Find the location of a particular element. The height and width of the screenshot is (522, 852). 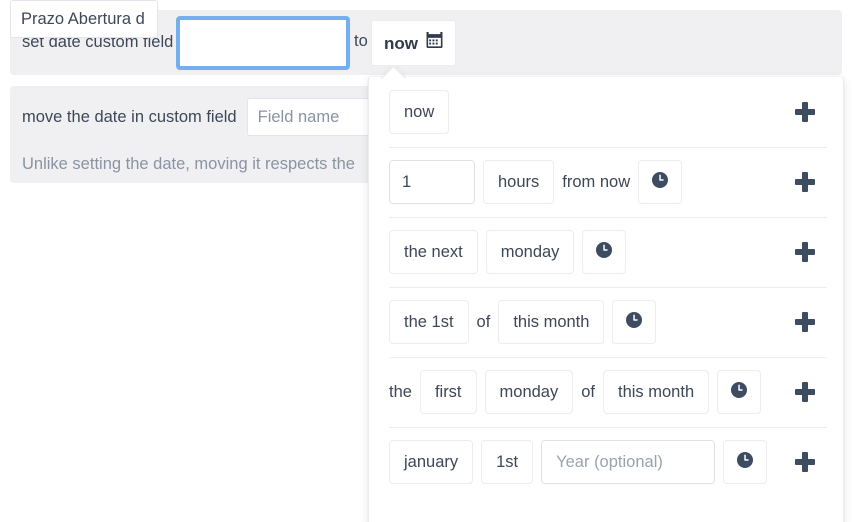

custom-field-name-input is located at coordinates (84, 19).